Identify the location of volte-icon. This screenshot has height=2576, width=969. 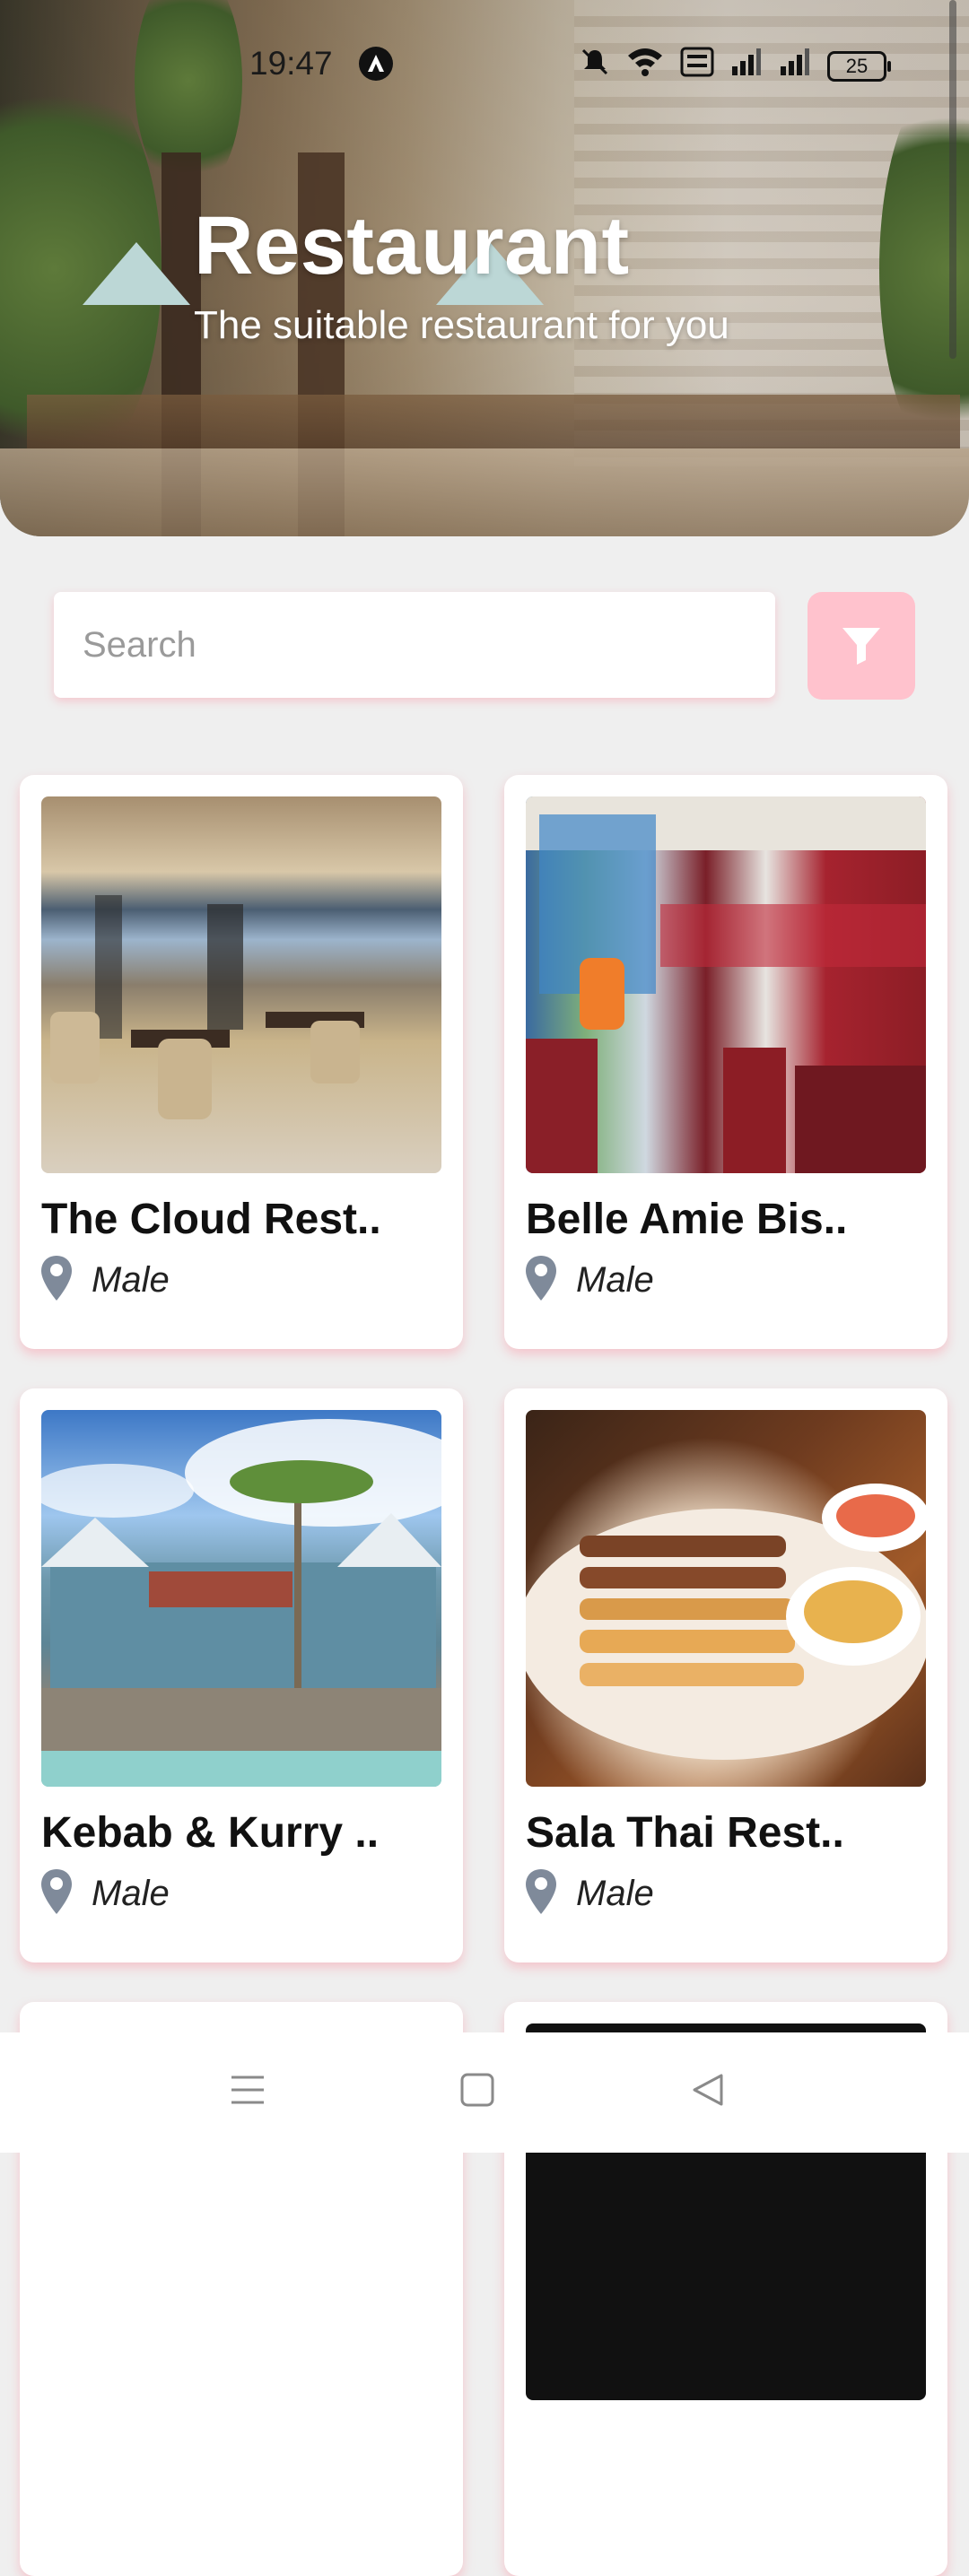
(697, 66).